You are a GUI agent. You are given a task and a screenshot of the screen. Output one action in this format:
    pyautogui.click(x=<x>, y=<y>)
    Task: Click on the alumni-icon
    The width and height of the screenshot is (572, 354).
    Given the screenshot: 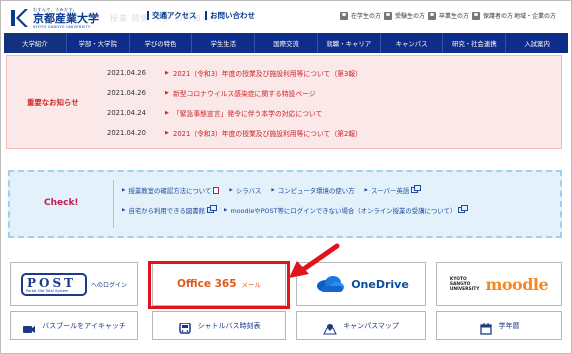 What is the action you would take?
    pyautogui.click(x=432, y=15)
    